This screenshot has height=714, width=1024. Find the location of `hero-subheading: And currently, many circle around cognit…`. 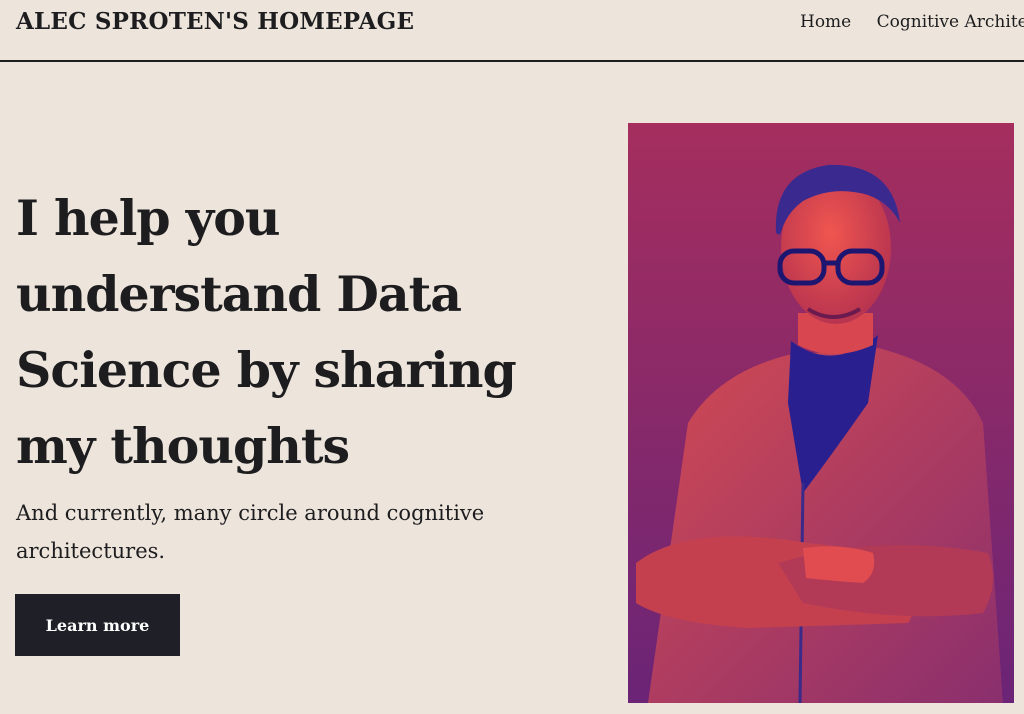

hero-subheading: And currently, many circle around cognit… is located at coordinates (250, 532).